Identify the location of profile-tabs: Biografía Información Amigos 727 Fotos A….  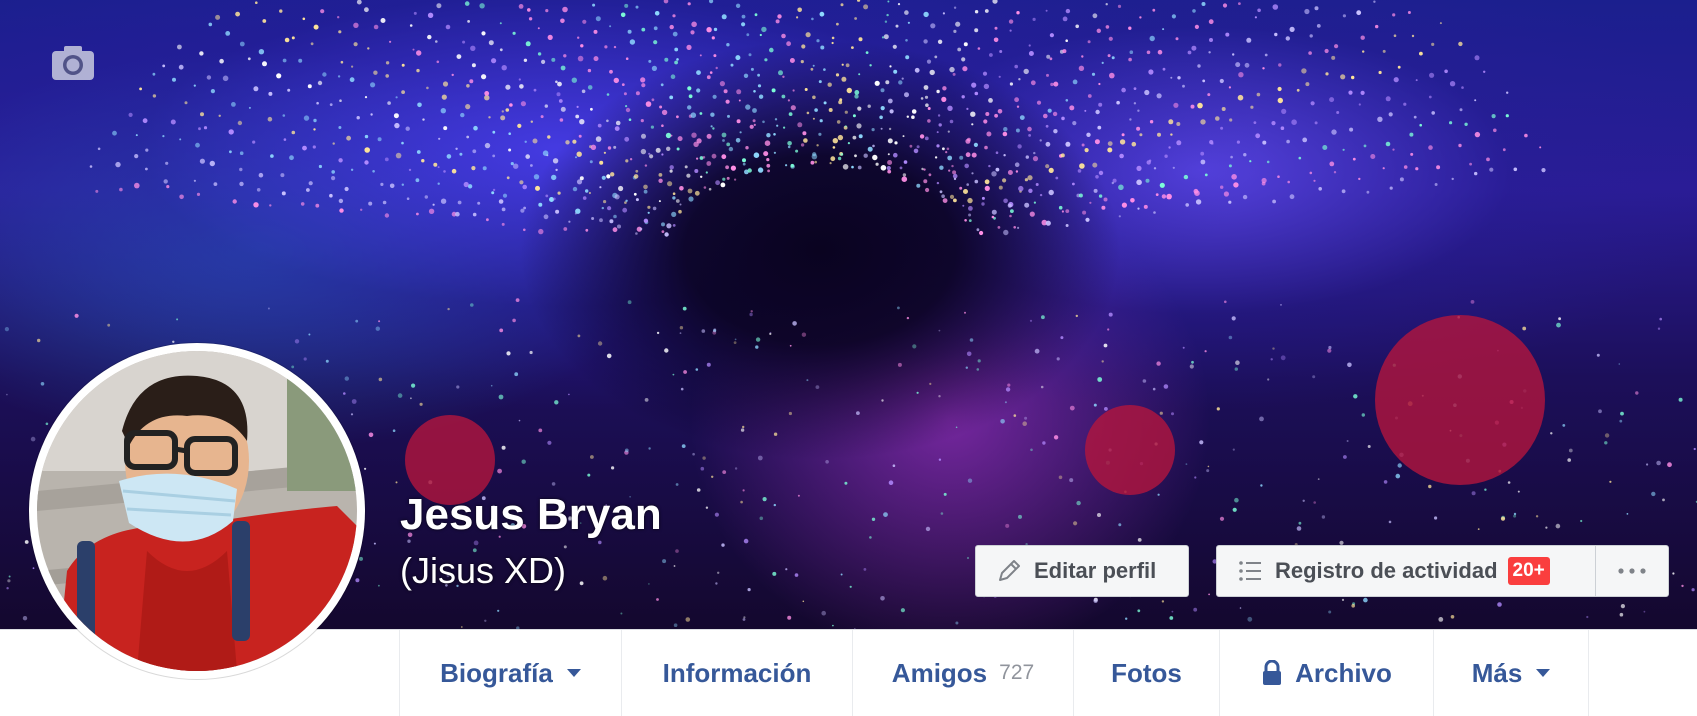
(994, 673).